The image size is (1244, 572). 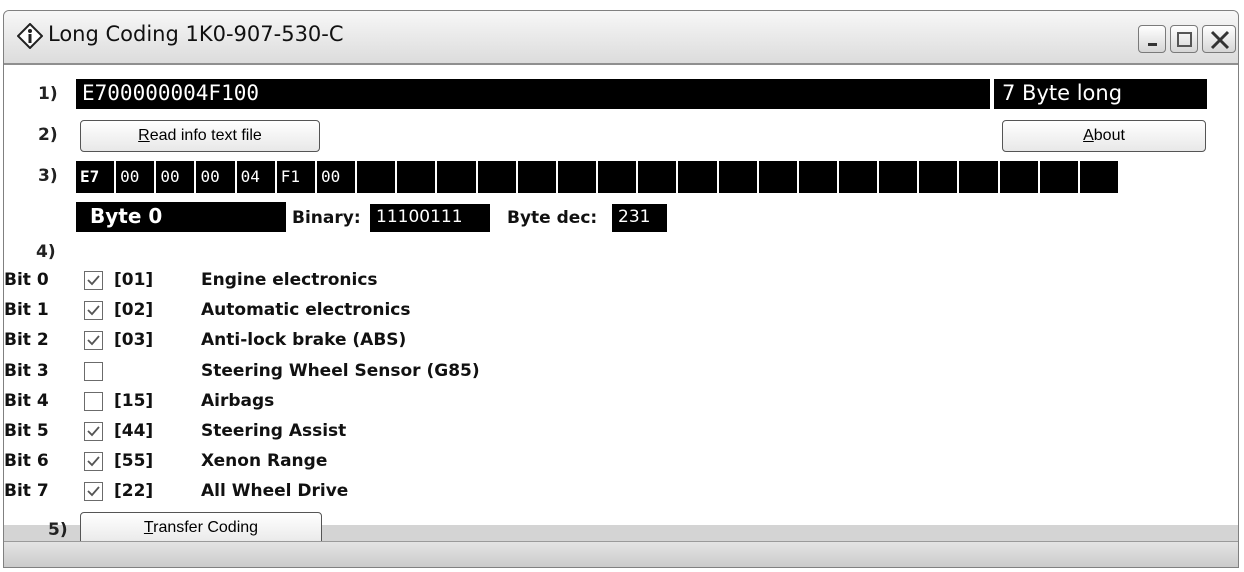 I want to click on byte-cell: E7, so click(x=96, y=177).